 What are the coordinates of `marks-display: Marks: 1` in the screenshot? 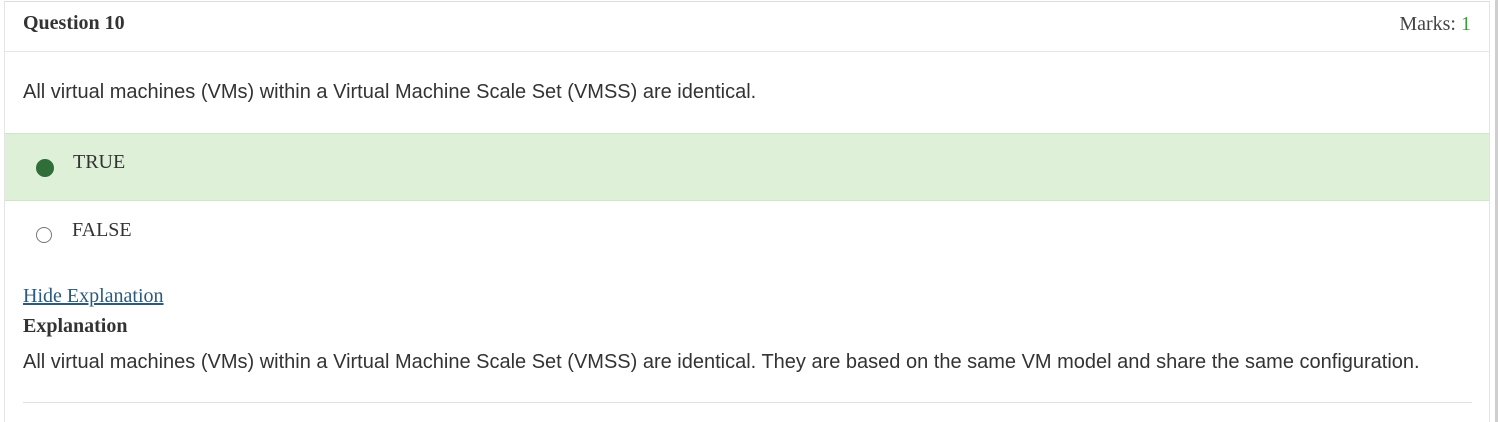 It's located at (1435, 24).